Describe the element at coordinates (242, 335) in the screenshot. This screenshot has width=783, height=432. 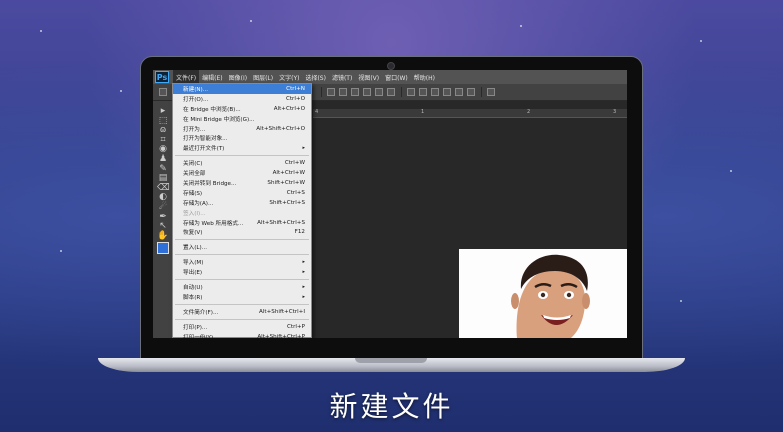
I see `file-menu-item: 打印一份(Y) Alt+Shift+Ctrl+P` at that location.